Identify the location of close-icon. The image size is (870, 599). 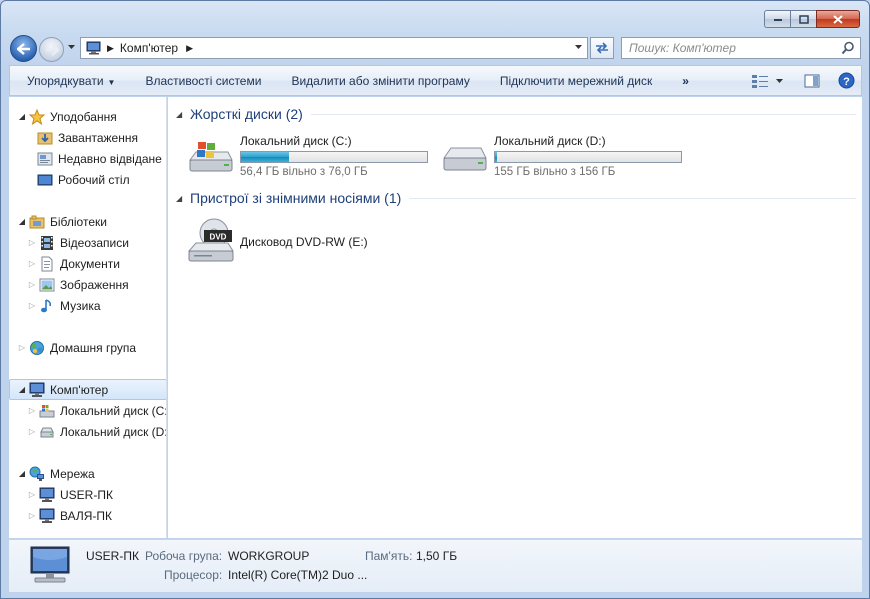
(838, 19).